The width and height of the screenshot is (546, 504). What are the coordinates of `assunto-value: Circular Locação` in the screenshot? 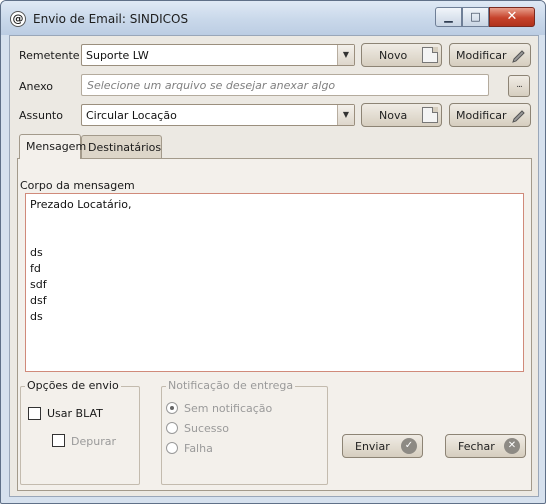 It's located at (131, 115).